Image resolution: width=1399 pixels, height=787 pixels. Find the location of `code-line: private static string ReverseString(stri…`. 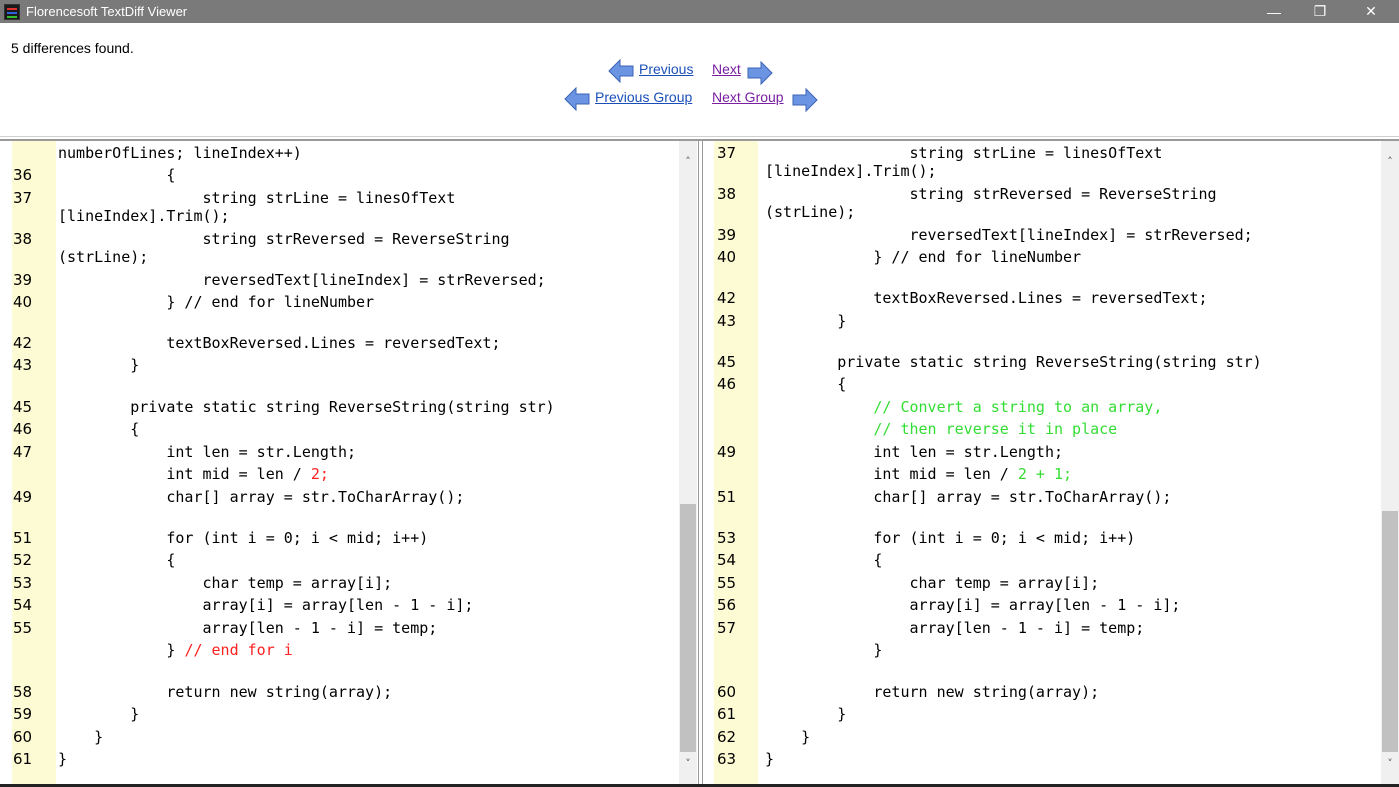

code-line: private static string ReverseString(stri… is located at coordinates (1013, 362).